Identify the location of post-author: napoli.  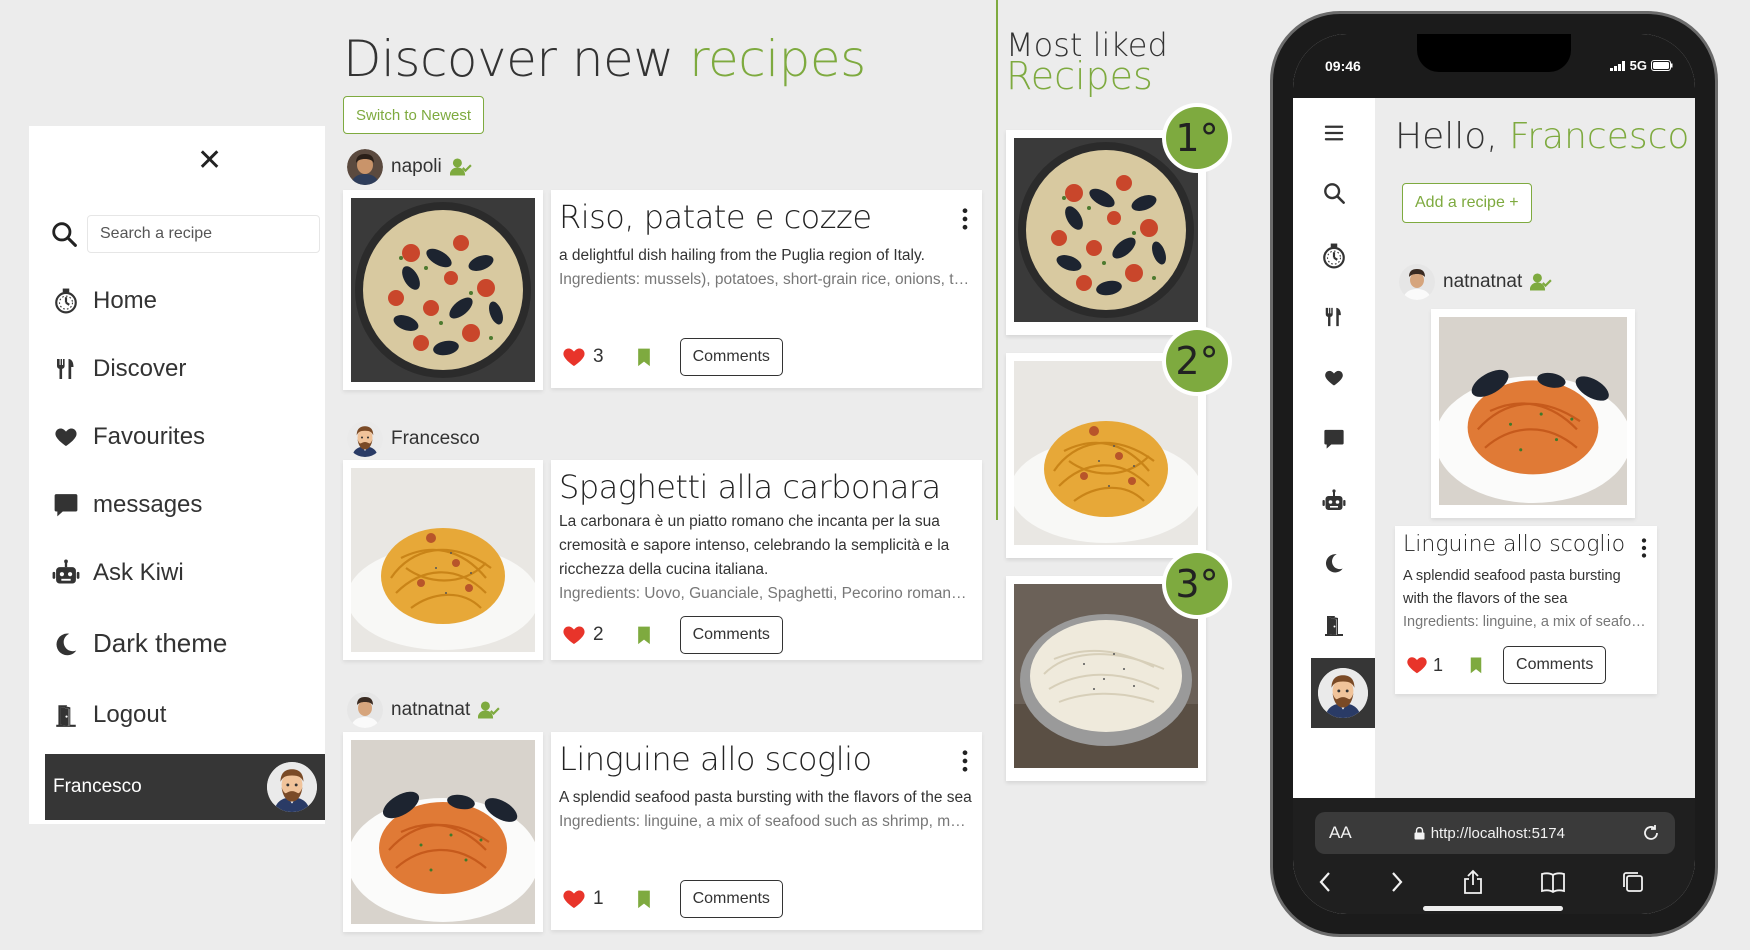
(409, 167).